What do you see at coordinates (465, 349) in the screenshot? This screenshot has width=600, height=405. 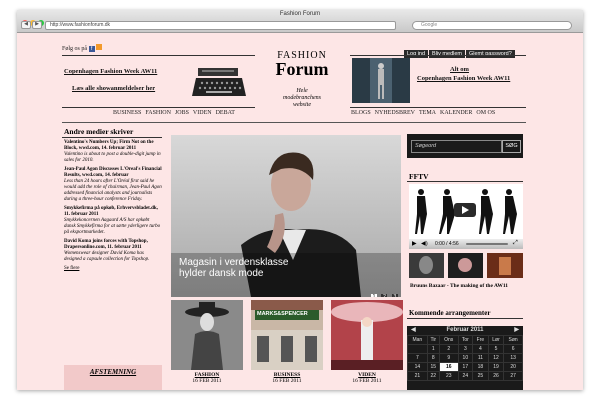 I see `calendar-day: 3` at bounding box center [465, 349].